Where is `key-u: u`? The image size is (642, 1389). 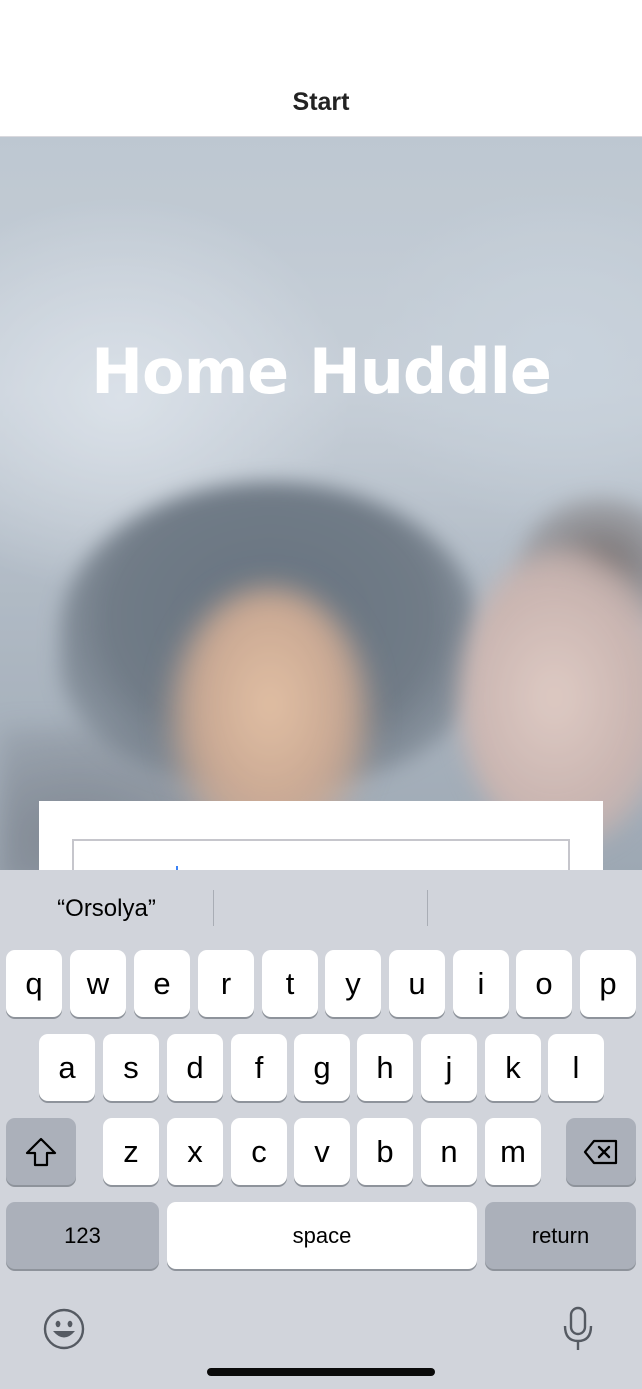 key-u: u is located at coordinates (417, 983).